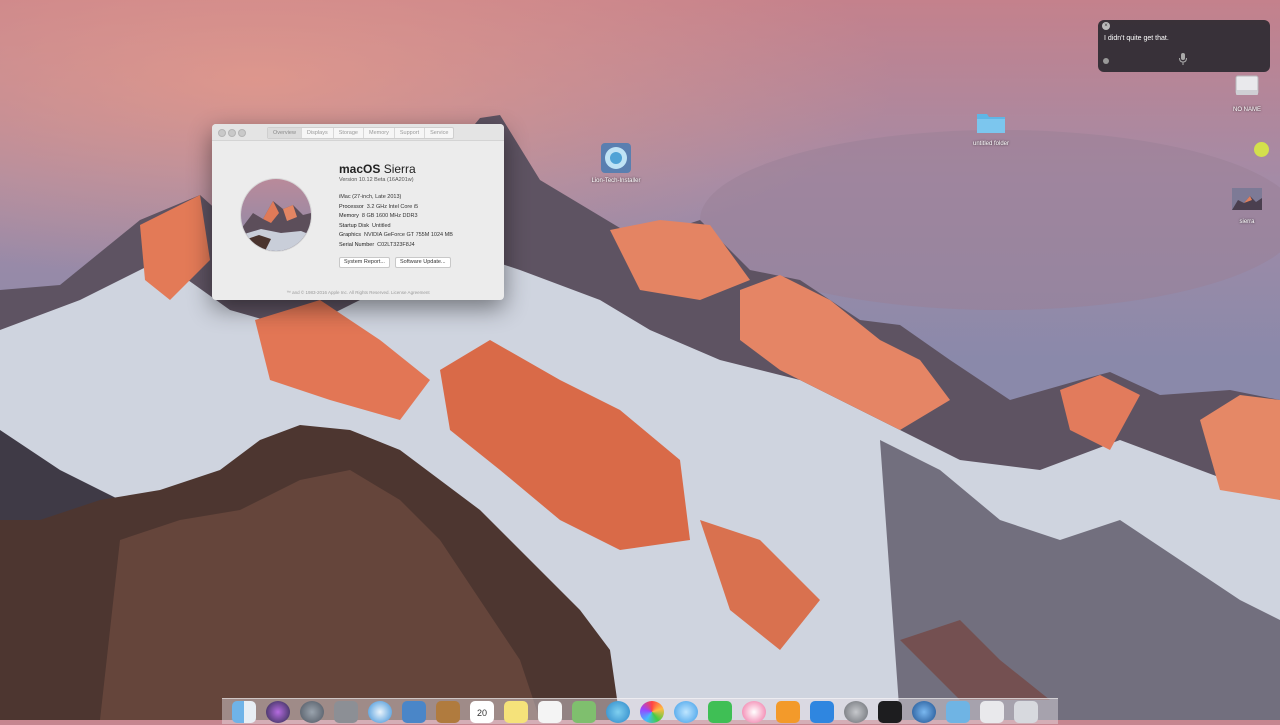 The width and height of the screenshot is (1280, 725). Describe the element at coordinates (991, 122) in the screenshot. I see `folder-icon` at that location.